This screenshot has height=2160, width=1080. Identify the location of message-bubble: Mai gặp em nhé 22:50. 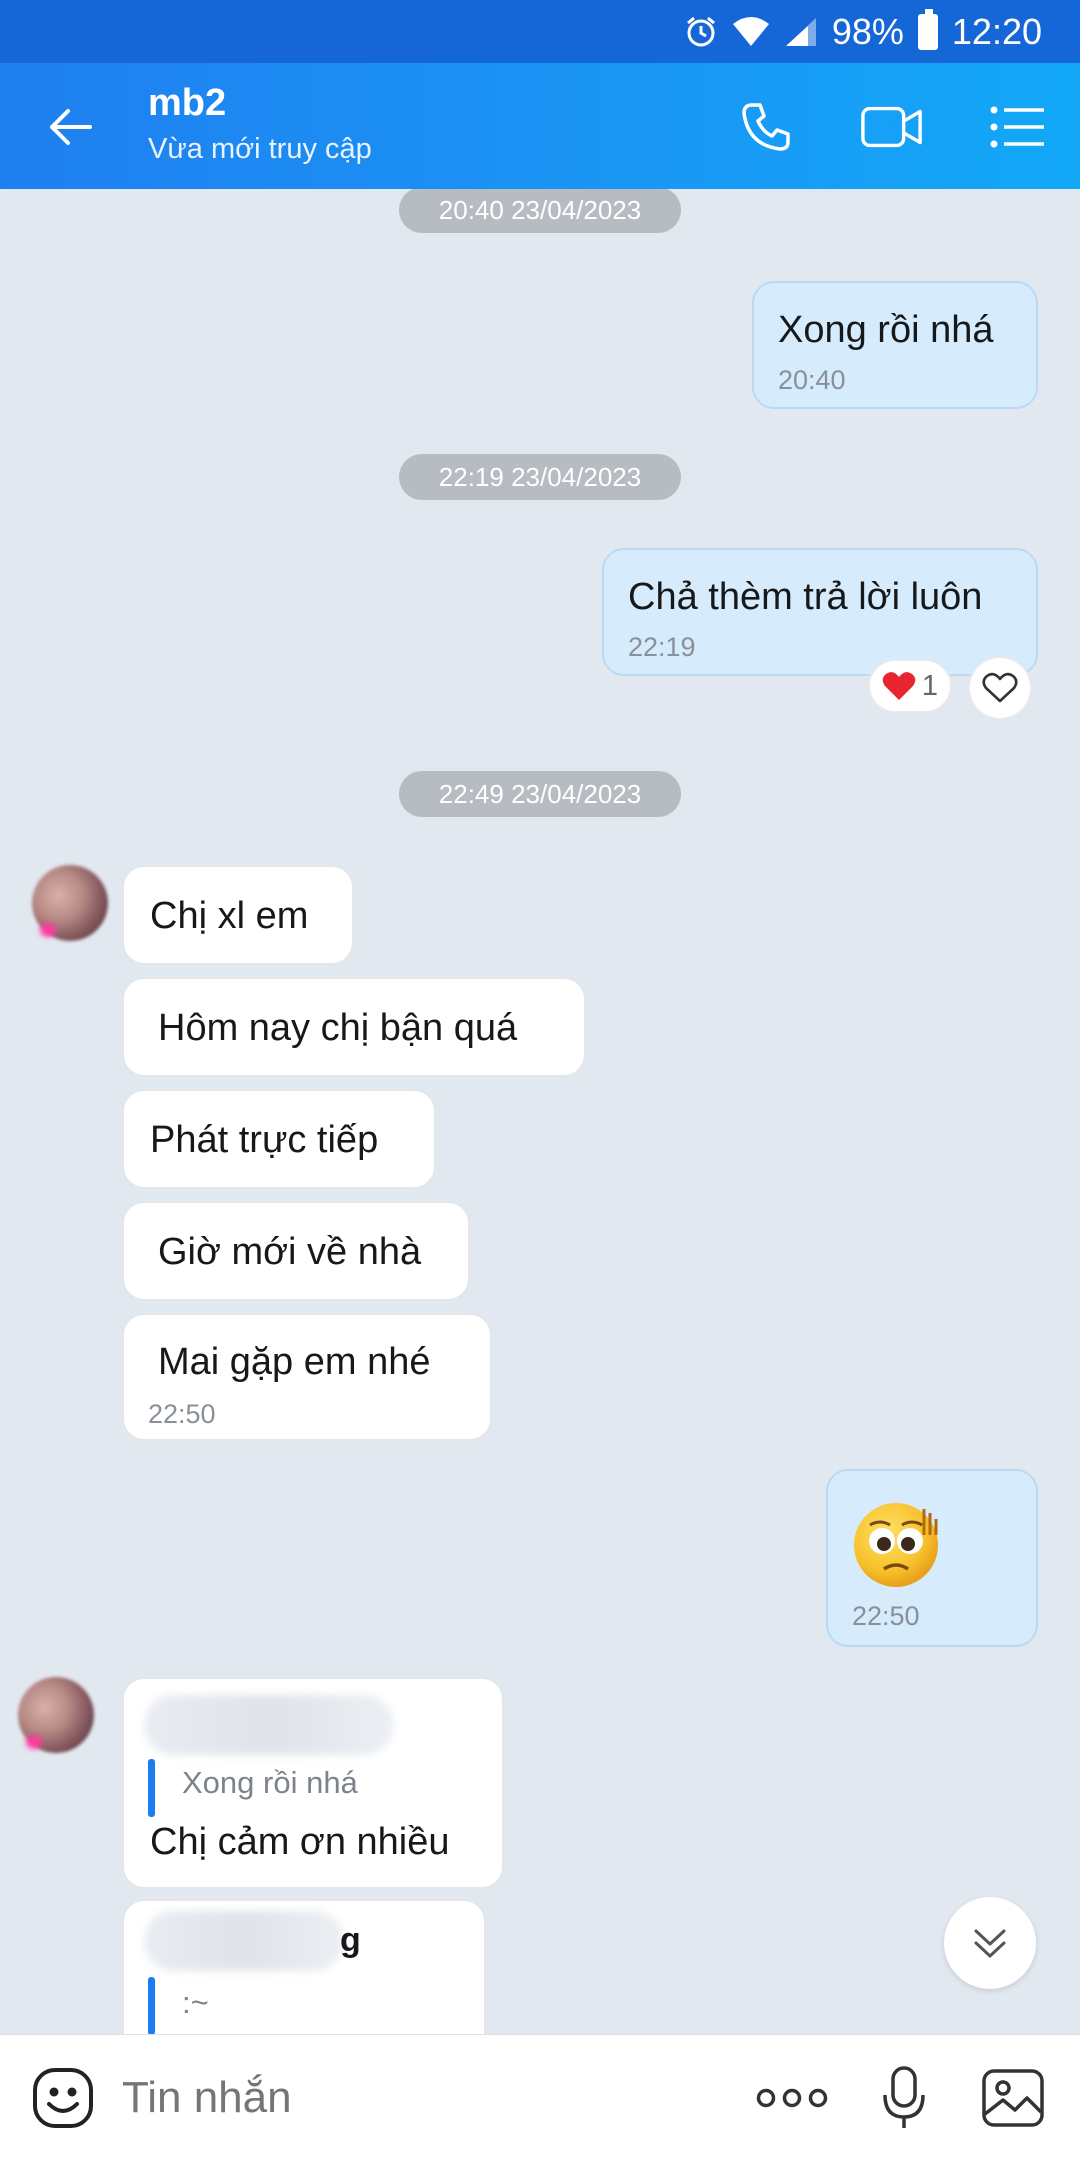
(307, 1377).